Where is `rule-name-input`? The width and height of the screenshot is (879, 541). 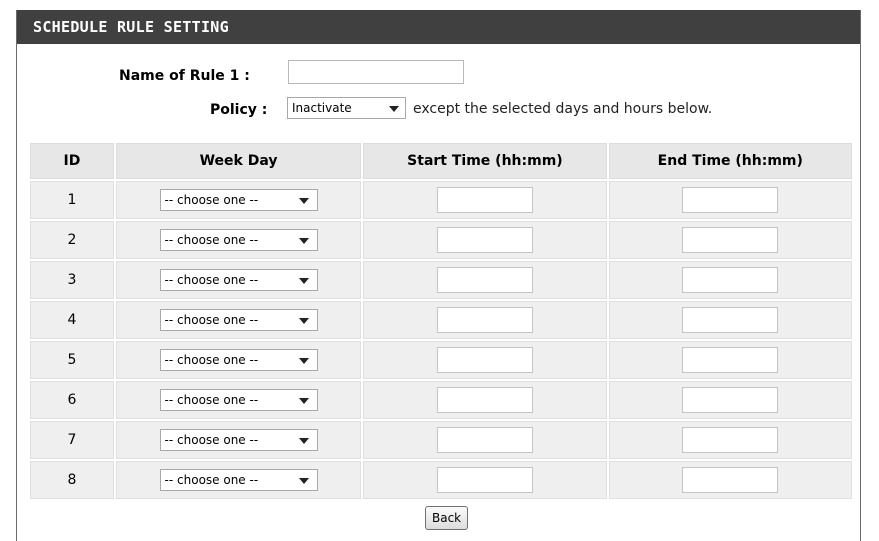
rule-name-input is located at coordinates (376, 72).